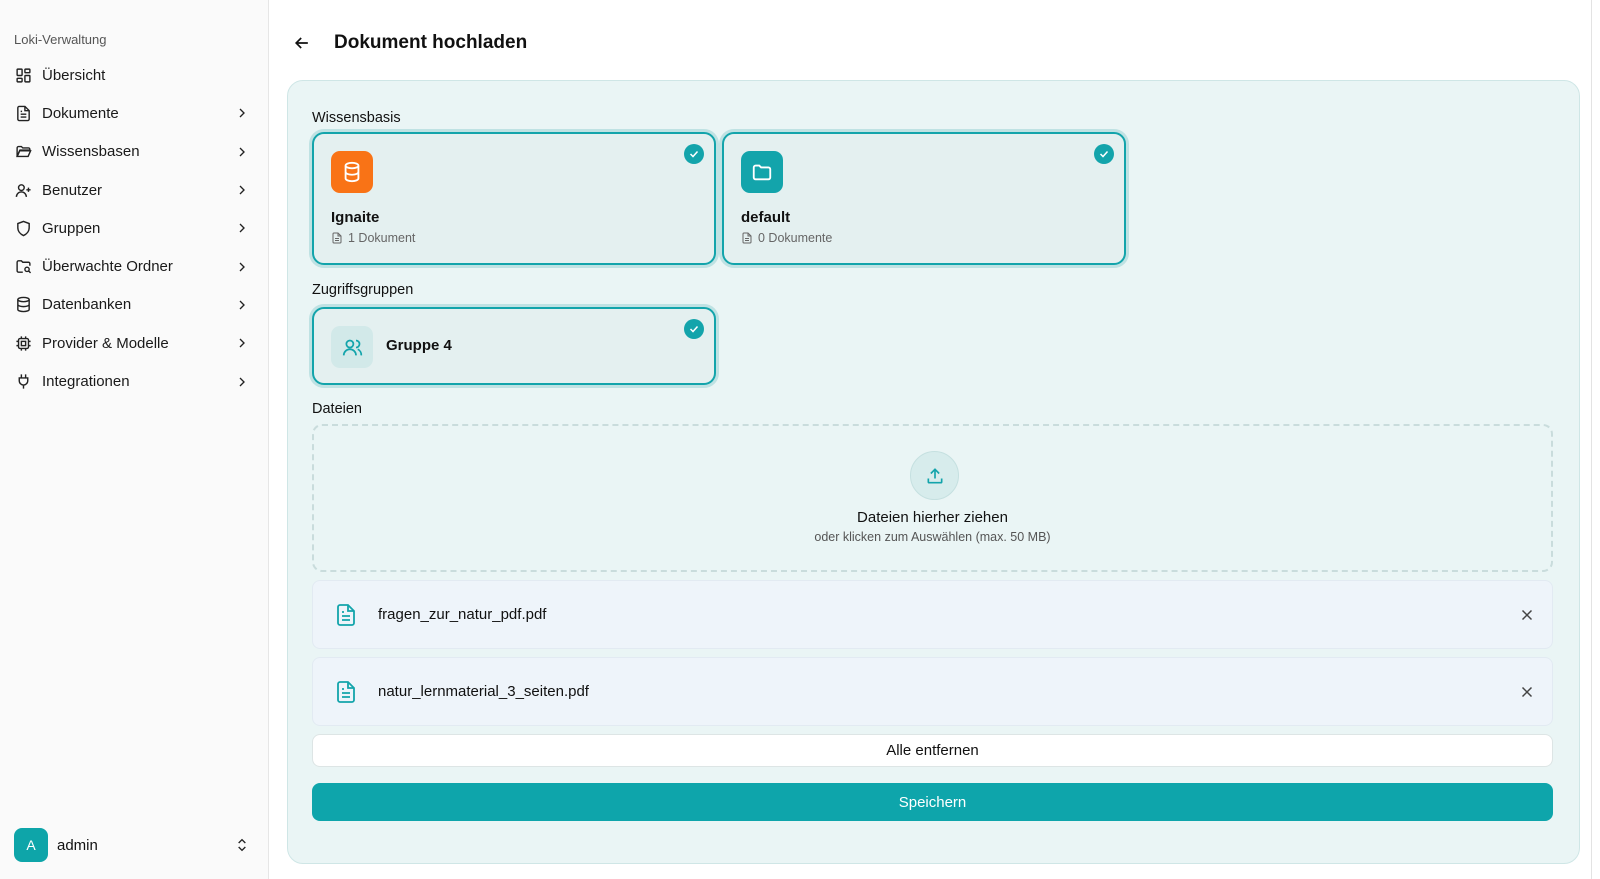  I want to click on user-plus-icon, so click(23, 190).